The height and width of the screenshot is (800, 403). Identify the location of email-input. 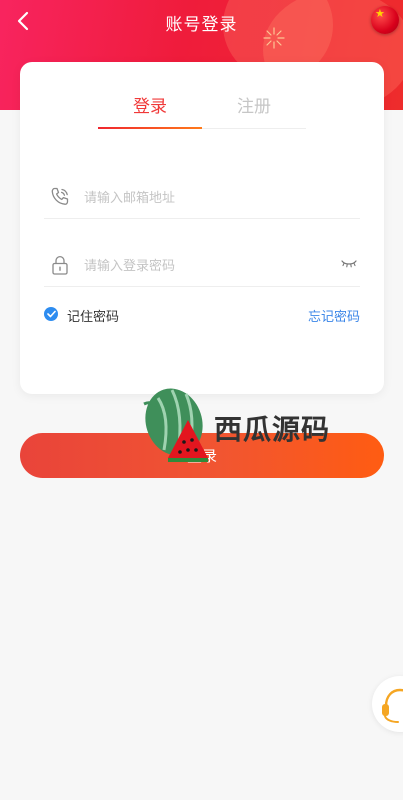
(209, 198).